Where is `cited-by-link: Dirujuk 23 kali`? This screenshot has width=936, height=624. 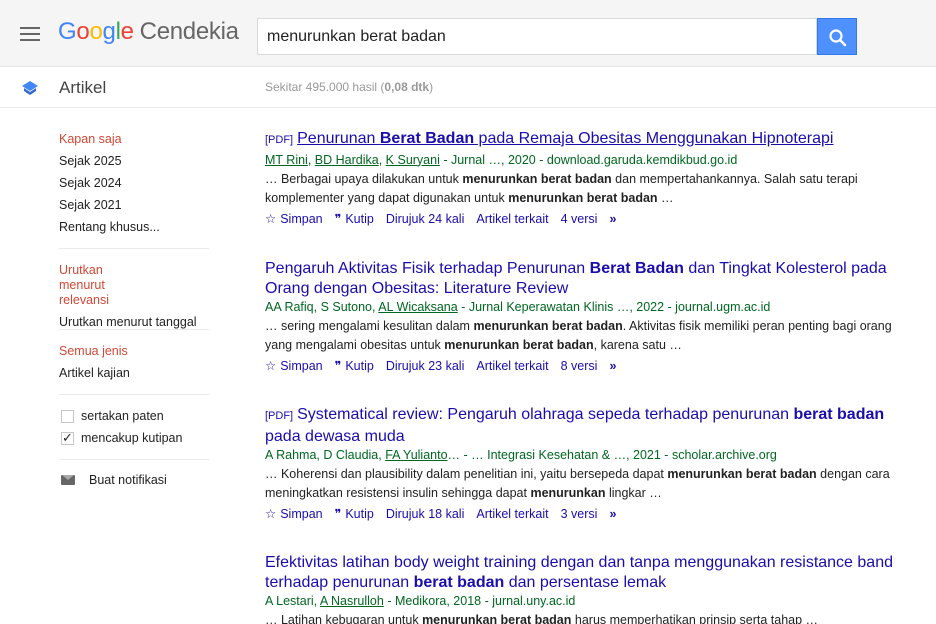
cited-by-link: Dirujuk 23 kali is located at coordinates (425, 366).